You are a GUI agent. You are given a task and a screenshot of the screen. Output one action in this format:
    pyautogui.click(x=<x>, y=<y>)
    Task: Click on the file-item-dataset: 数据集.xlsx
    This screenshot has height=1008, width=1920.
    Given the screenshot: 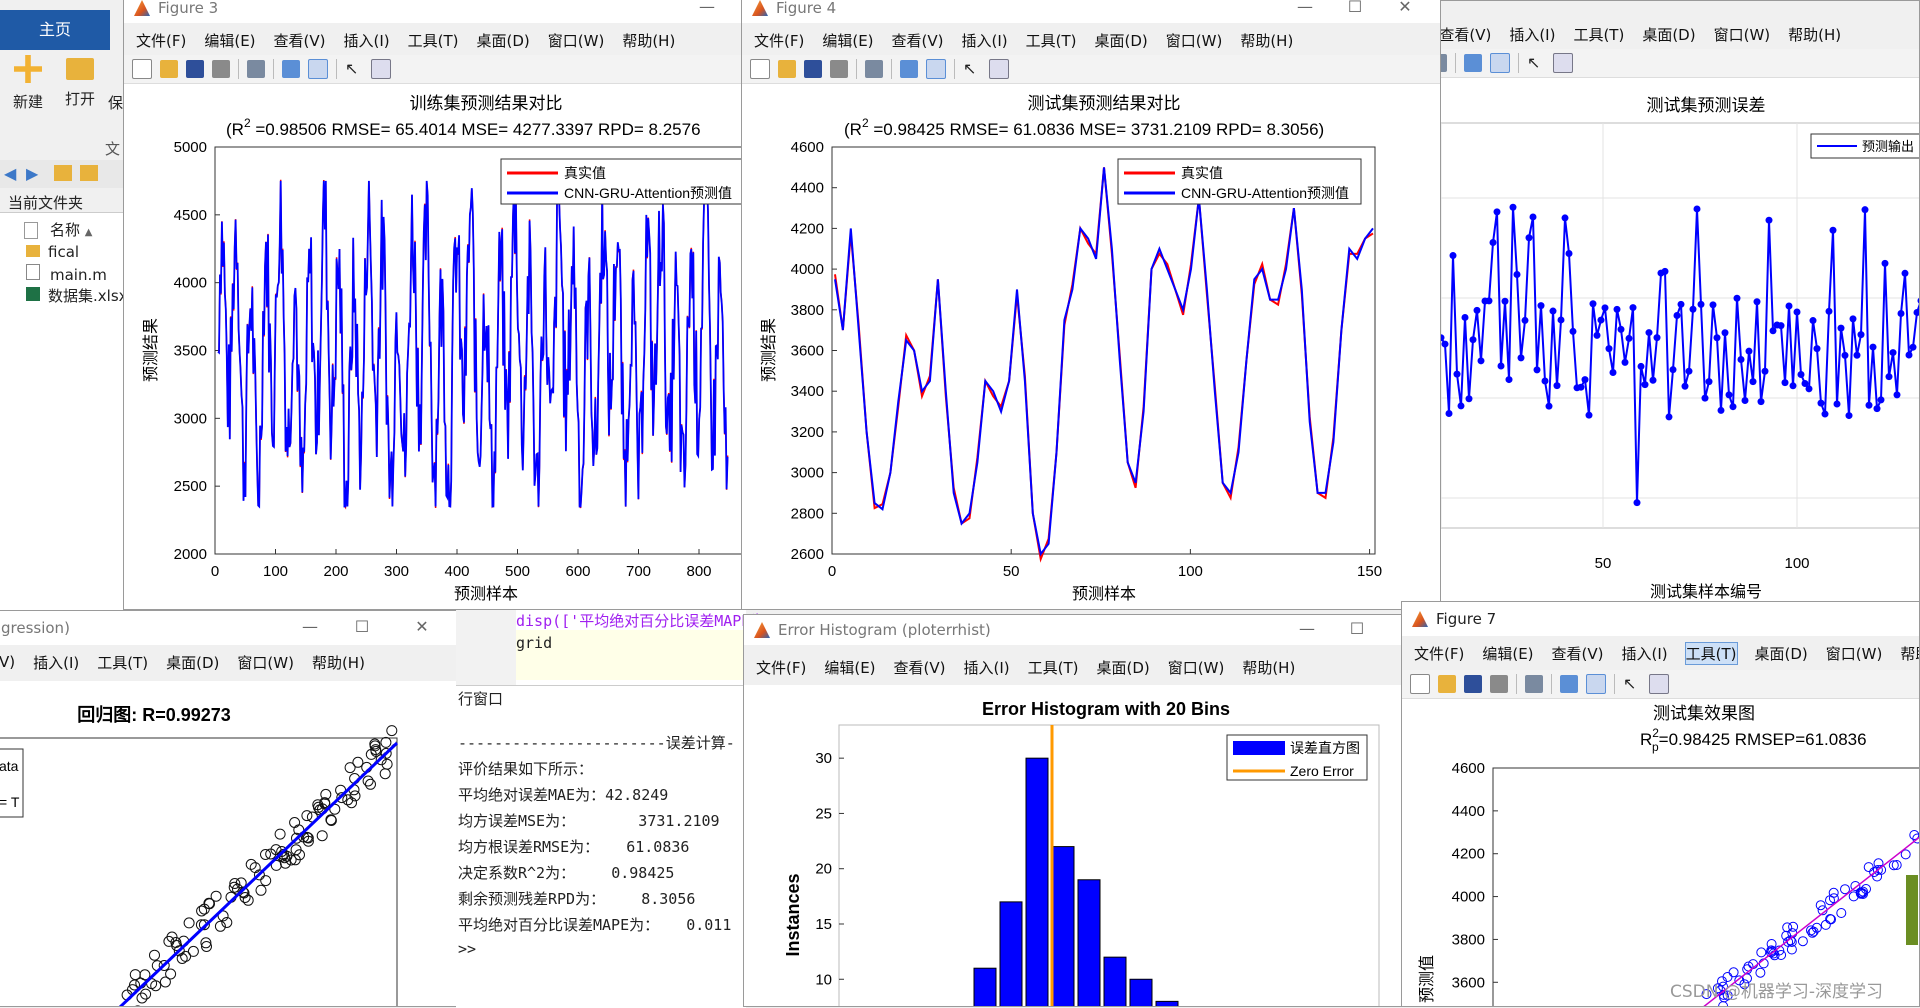 What is the action you would take?
    pyautogui.click(x=77, y=295)
    